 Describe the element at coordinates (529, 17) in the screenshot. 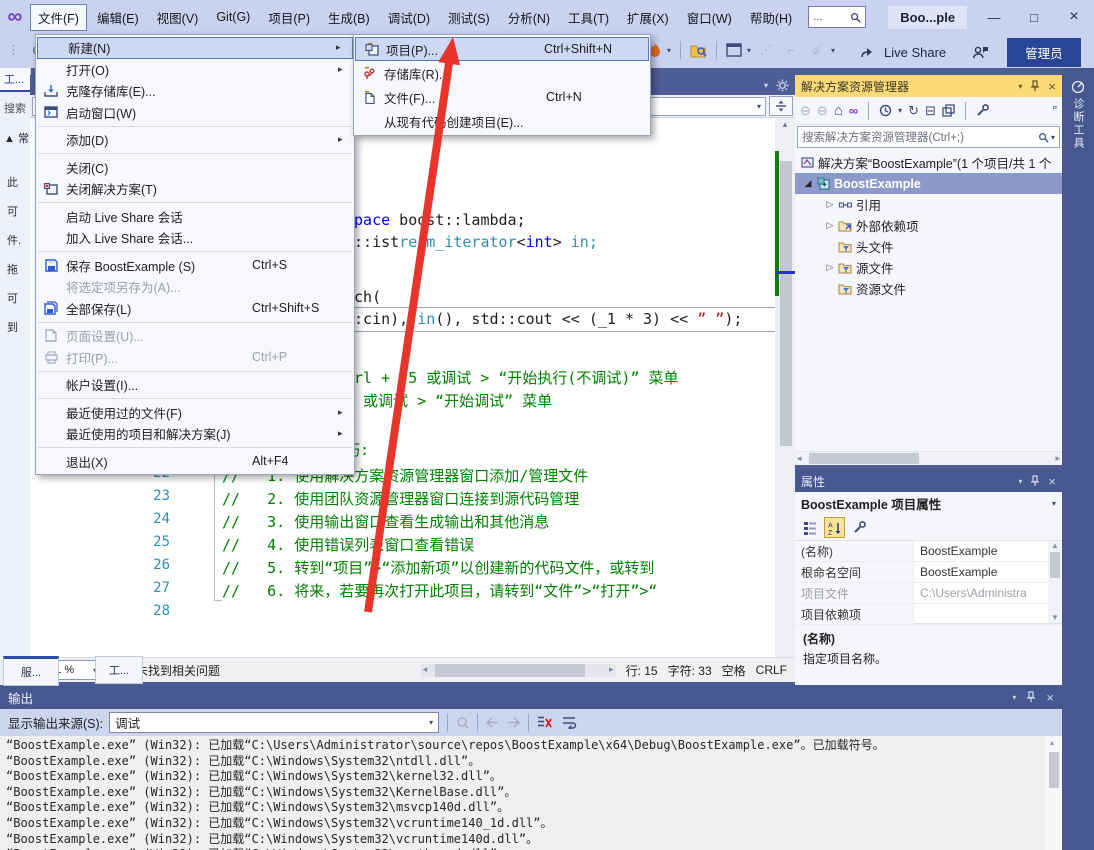

I see `menubar-analyze: 分析(N)` at that location.